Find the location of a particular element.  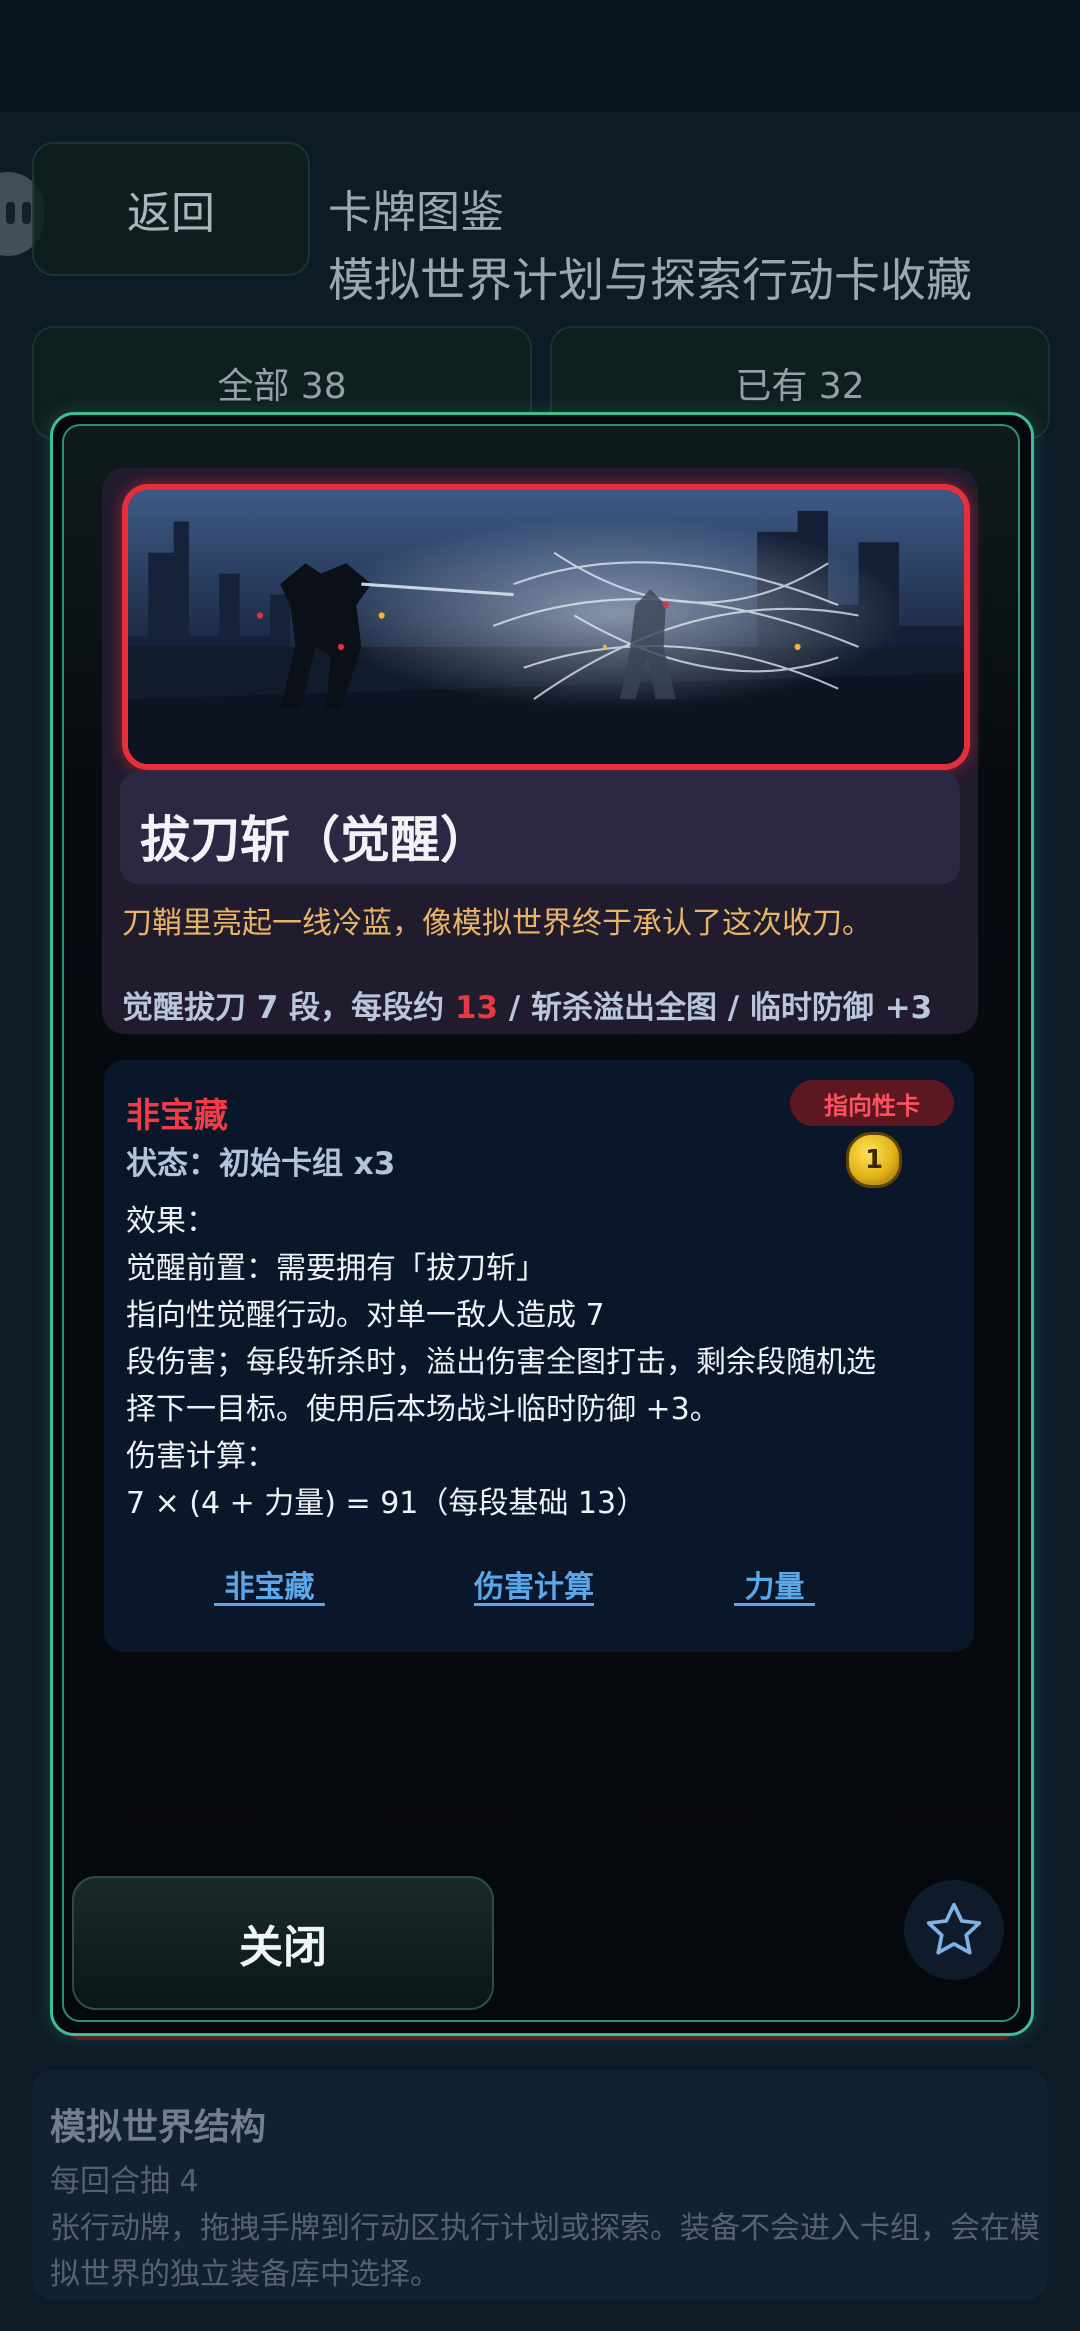

card-status: 状态：初始卡组 x3 is located at coordinates (261, 1164).